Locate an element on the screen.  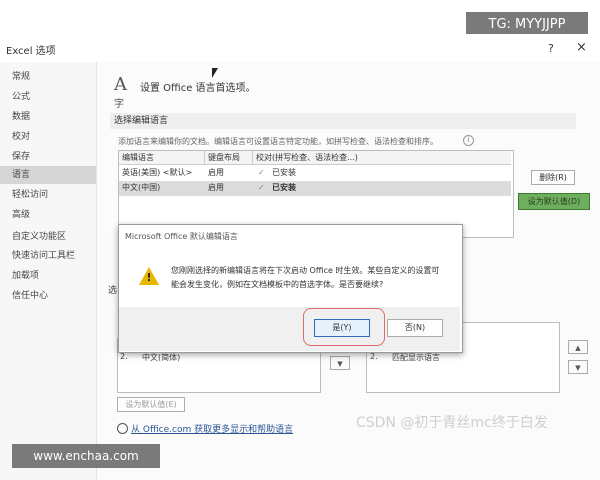
no-button: 否(N) is located at coordinates (415, 328).